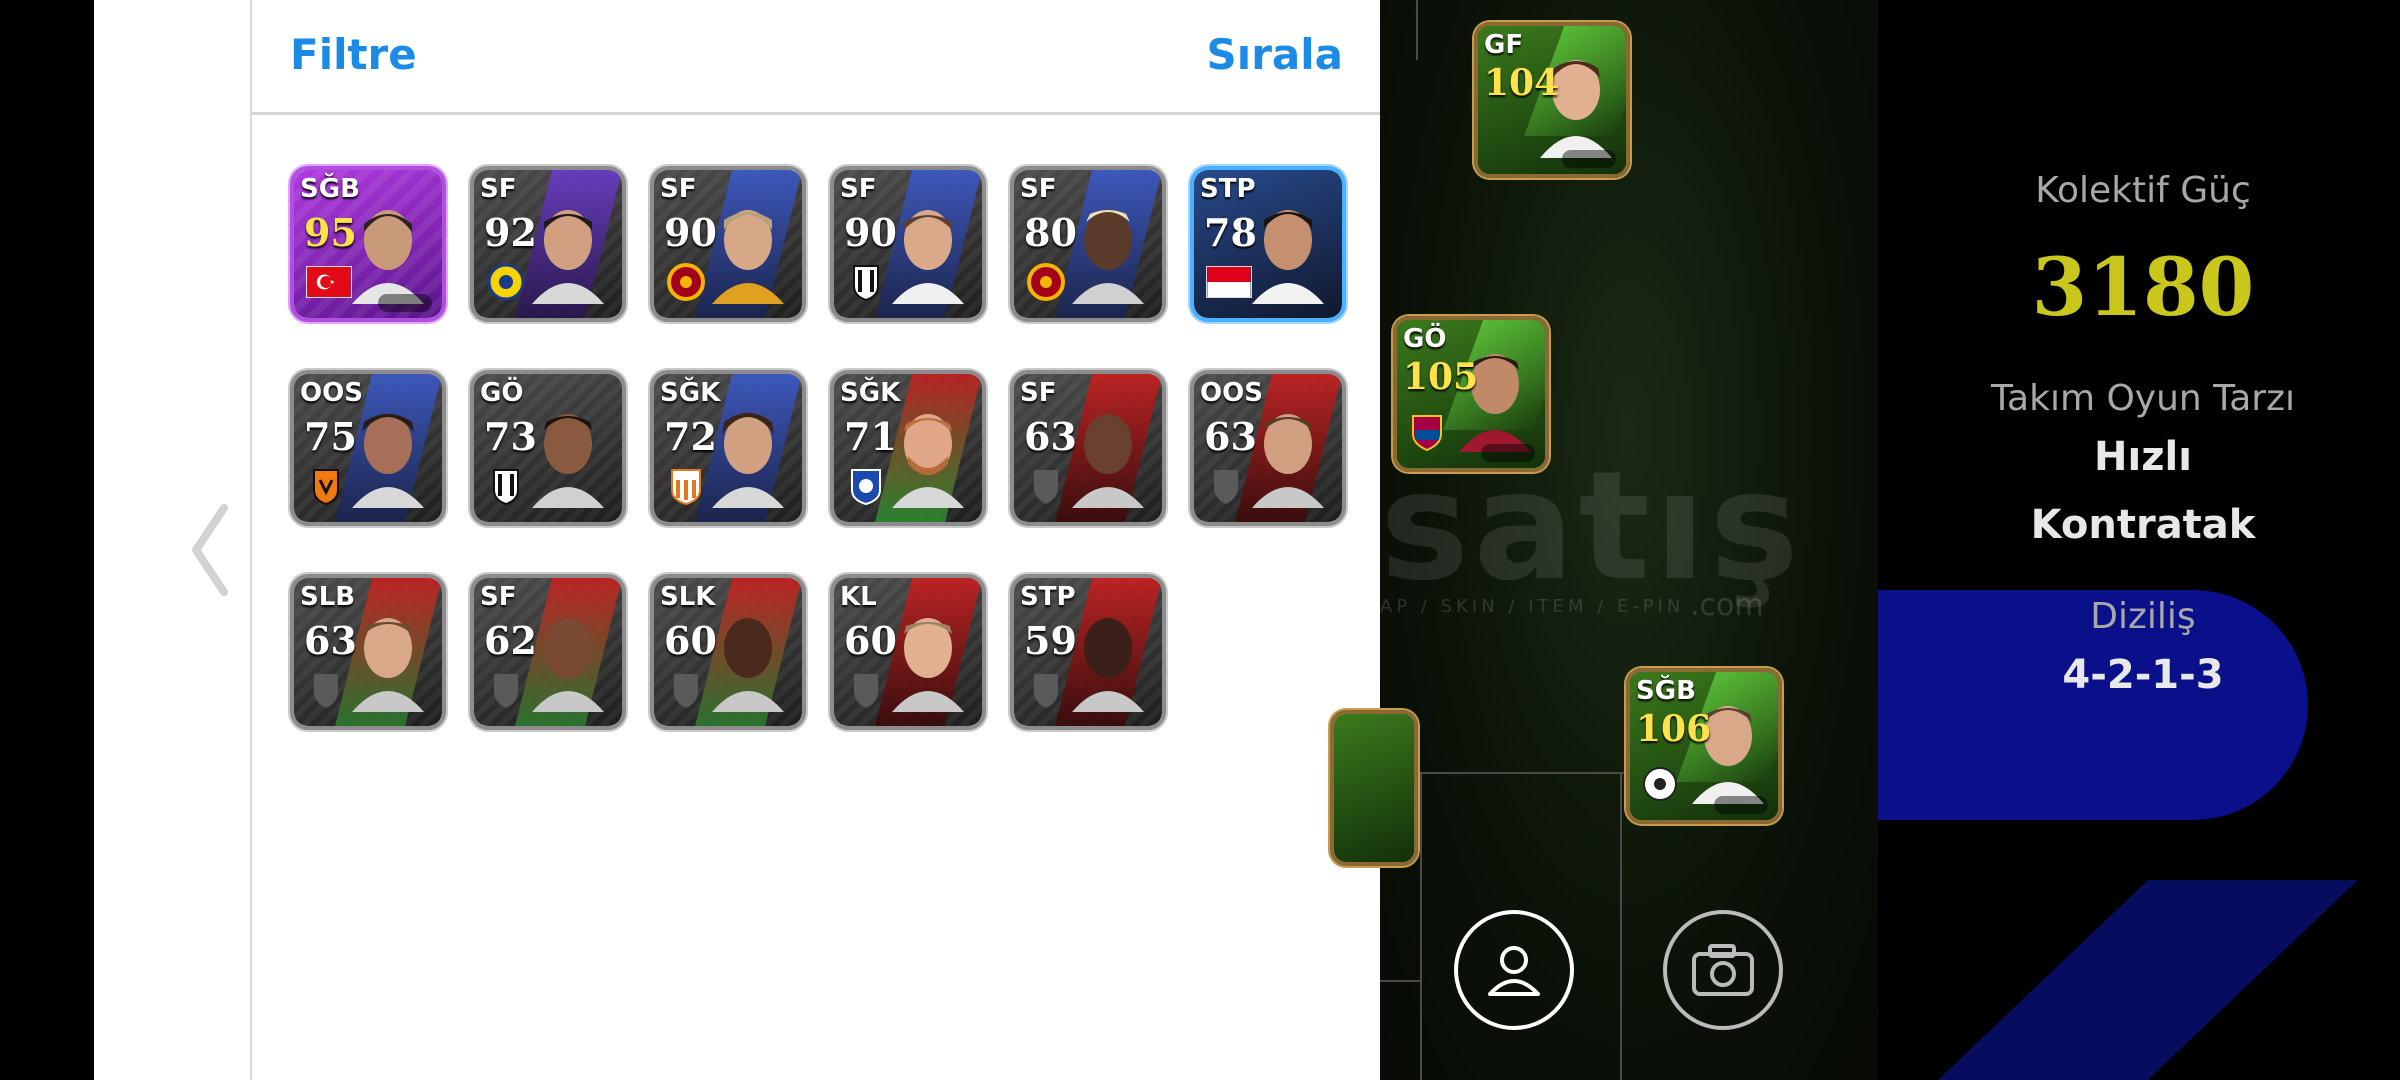 The image size is (2400, 1080). I want to click on collective-power-label: Kolektif Güç, so click(2143, 190).